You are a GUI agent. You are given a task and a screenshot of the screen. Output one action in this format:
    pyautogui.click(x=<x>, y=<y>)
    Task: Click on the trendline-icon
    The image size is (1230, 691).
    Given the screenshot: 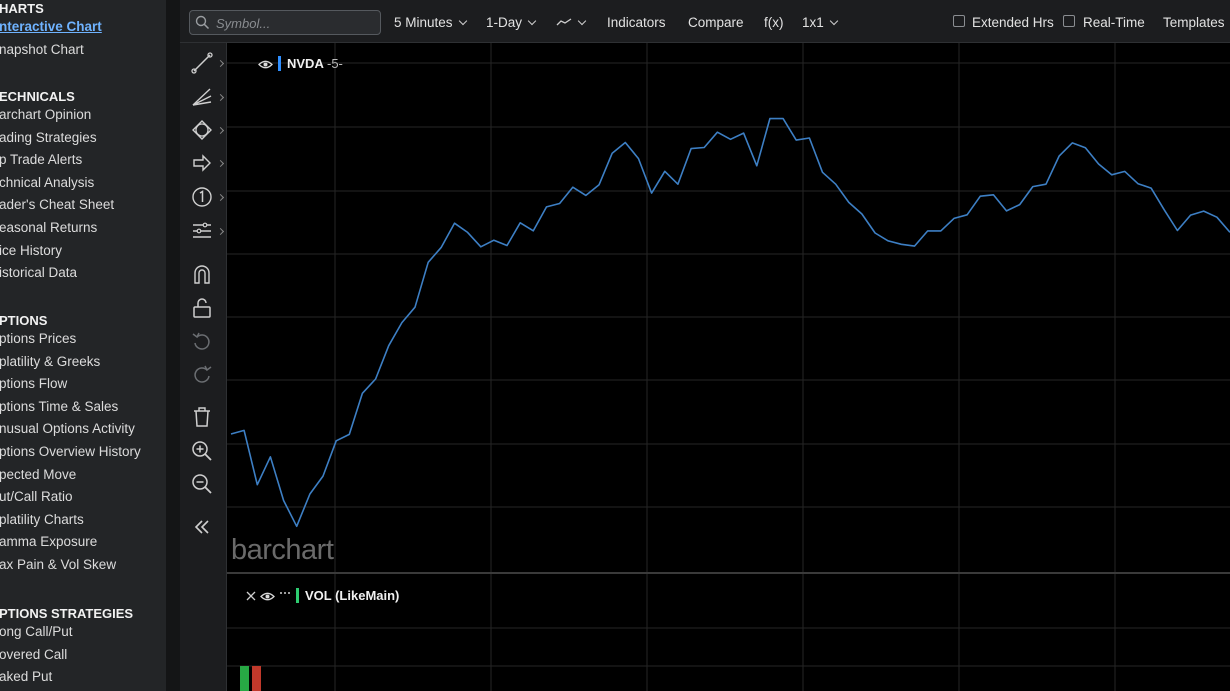 What is the action you would take?
    pyautogui.click(x=202, y=63)
    